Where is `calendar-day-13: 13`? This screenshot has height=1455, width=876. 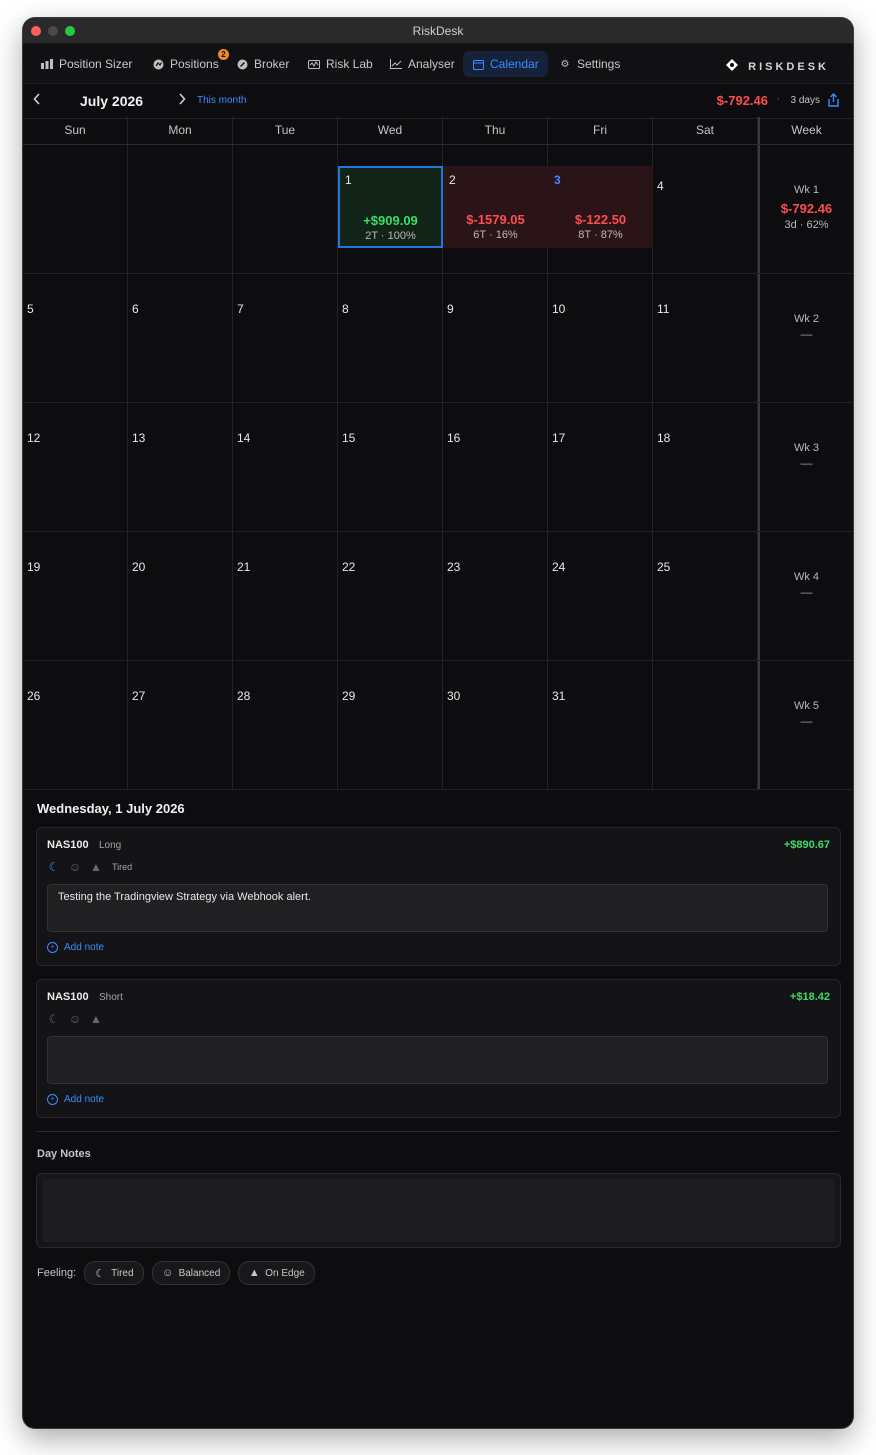
calendar-day-13: 13 is located at coordinates (180, 467).